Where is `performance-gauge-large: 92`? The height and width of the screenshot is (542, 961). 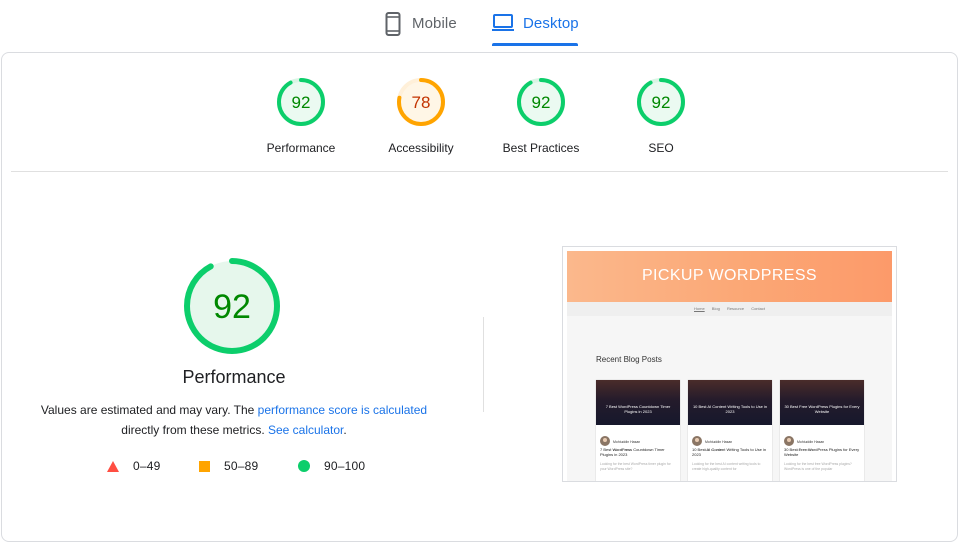
performance-gauge-large: 92 is located at coordinates (232, 308).